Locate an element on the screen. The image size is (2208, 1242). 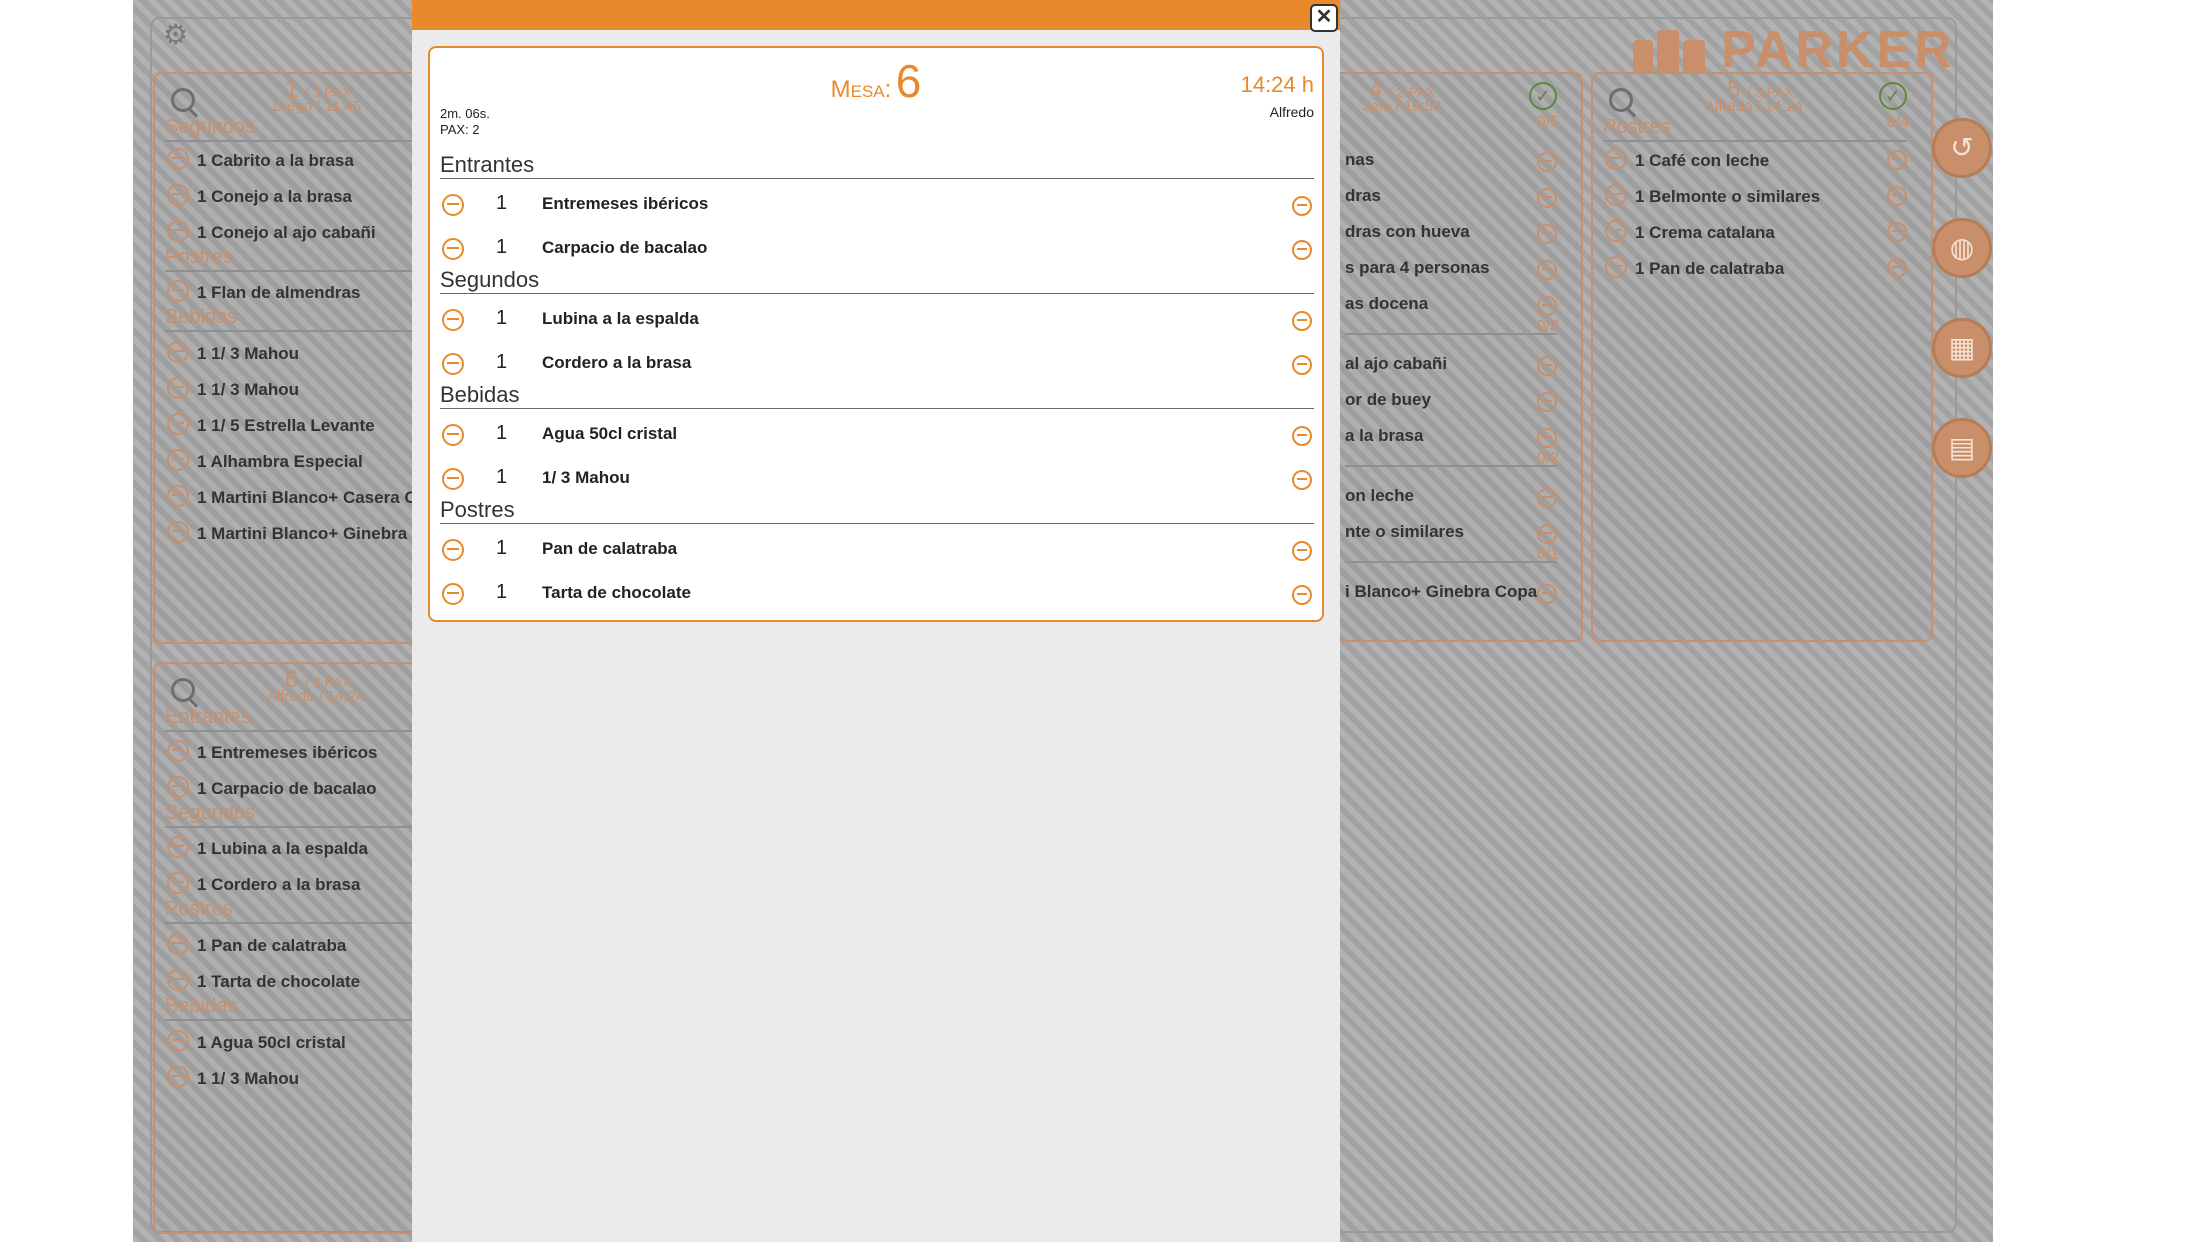
ticket-row: 1 1/ 3 Mahou is located at coordinates (877, 479).